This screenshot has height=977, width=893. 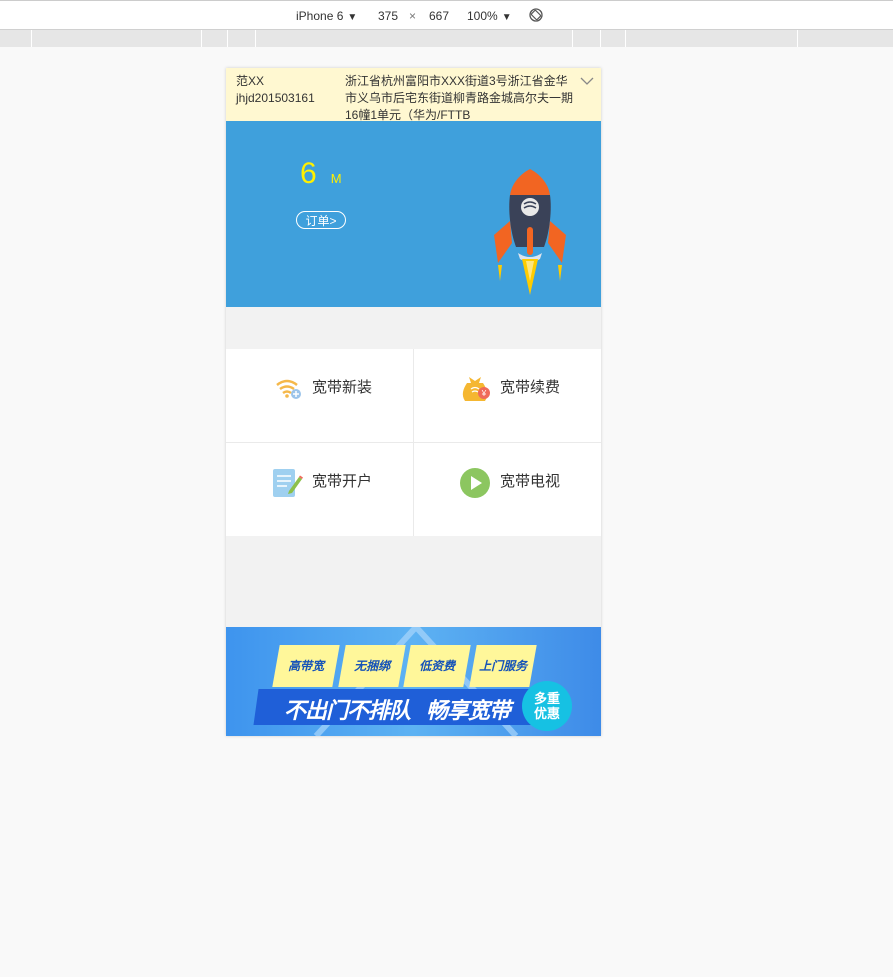 I want to click on chevron-down-icon, so click(x=587, y=81).